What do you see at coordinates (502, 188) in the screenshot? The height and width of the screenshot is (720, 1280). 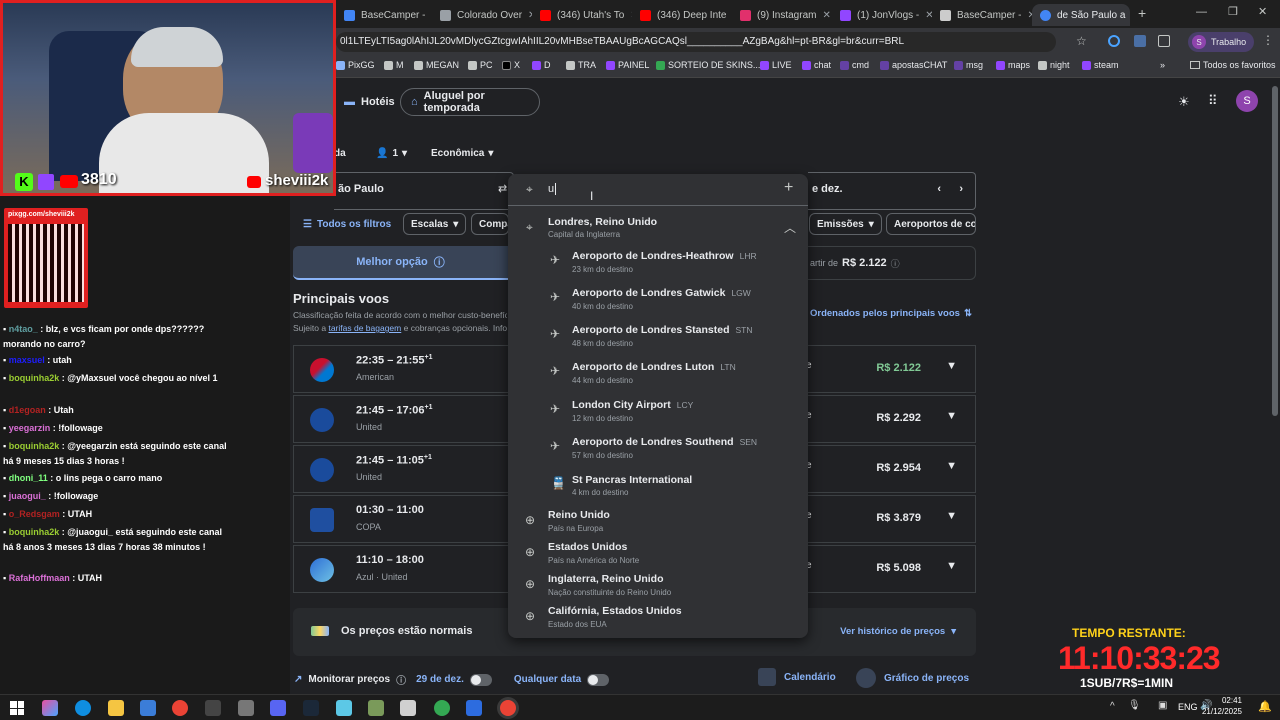 I see `swap-icon: ⇄` at bounding box center [502, 188].